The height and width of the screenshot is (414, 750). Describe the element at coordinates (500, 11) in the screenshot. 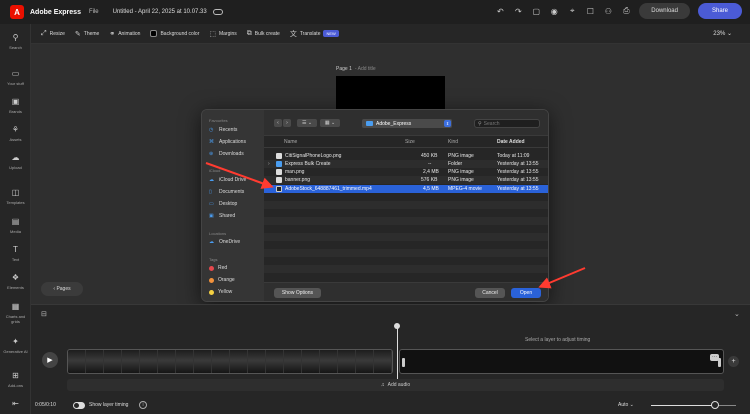

I see `undo-icon: ↶` at that location.